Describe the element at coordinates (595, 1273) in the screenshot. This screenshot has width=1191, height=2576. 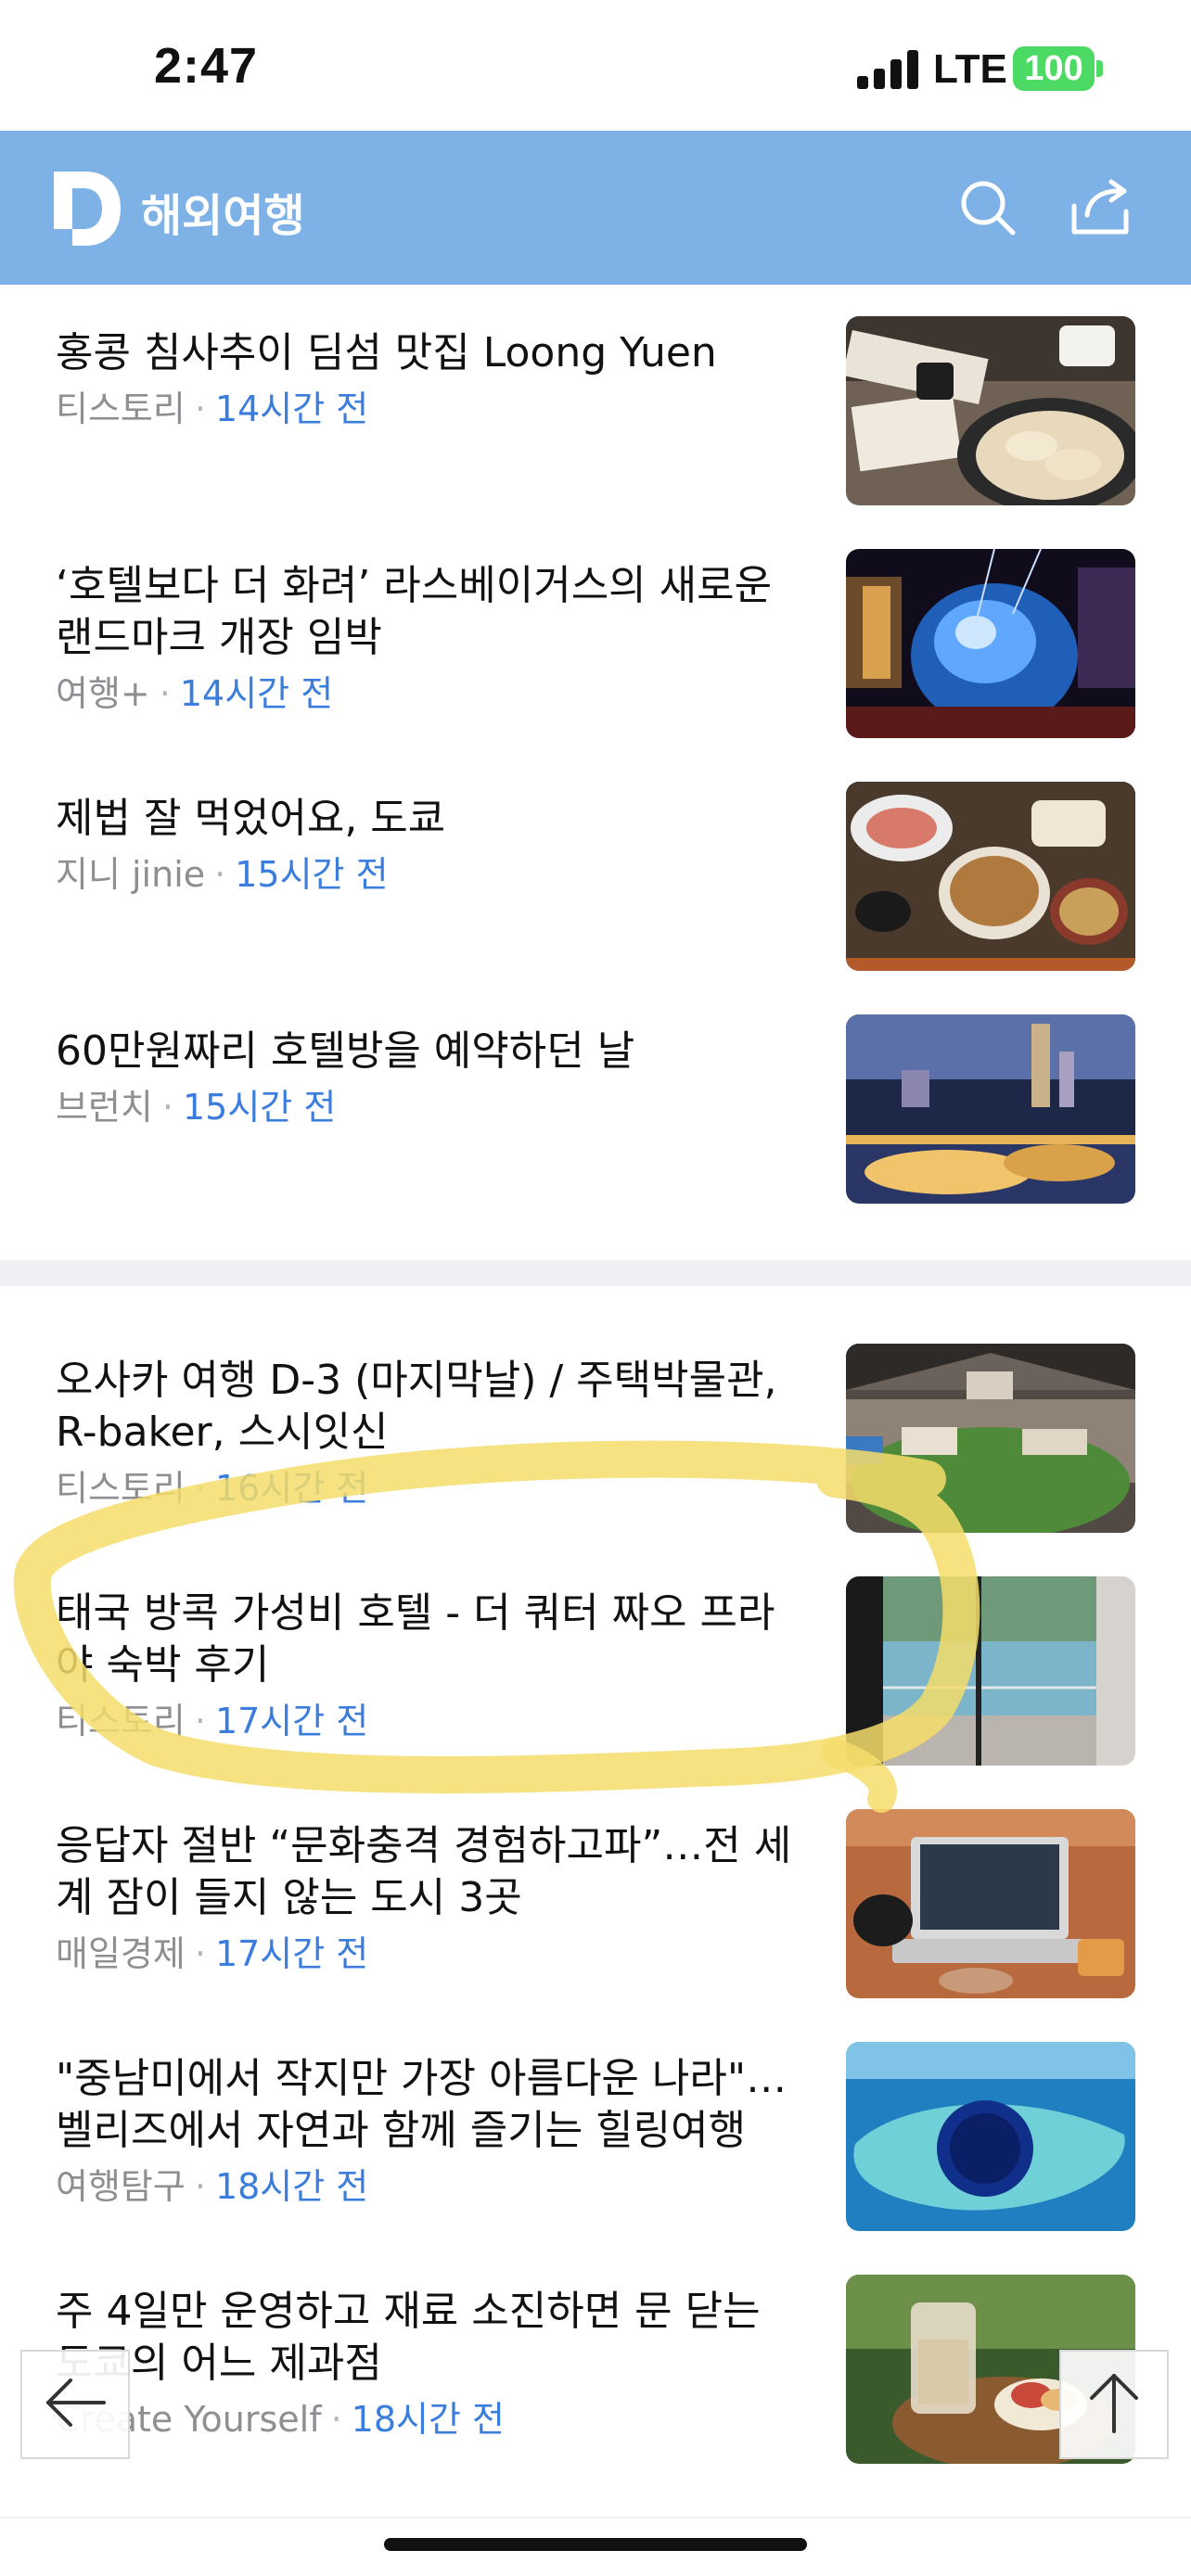
I see `section-divider` at that location.